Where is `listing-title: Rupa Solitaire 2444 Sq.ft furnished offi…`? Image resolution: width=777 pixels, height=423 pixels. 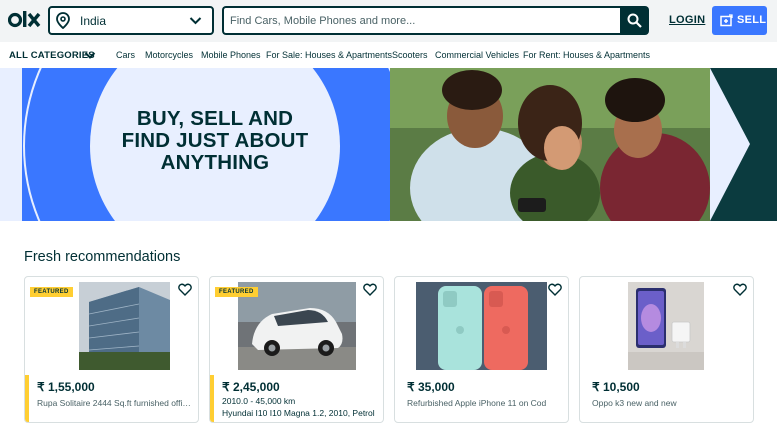
listing-title: Rupa Solitaire 2444 Sq.ft furnished offi… is located at coordinates (115, 403).